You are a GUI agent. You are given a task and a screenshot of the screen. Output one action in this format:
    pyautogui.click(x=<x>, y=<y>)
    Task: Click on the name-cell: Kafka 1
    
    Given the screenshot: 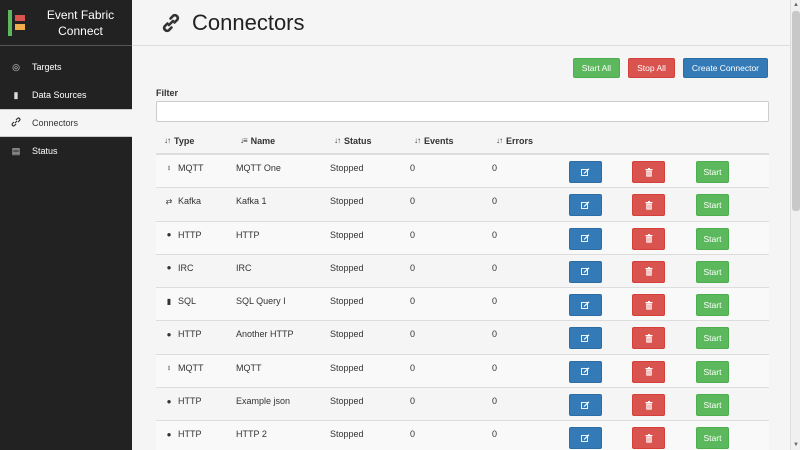 What is the action you would take?
    pyautogui.click(x=251, y=201)
    